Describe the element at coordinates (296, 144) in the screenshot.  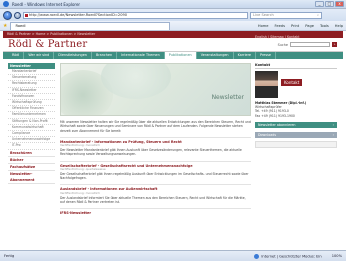
I see `side-box` at that location.